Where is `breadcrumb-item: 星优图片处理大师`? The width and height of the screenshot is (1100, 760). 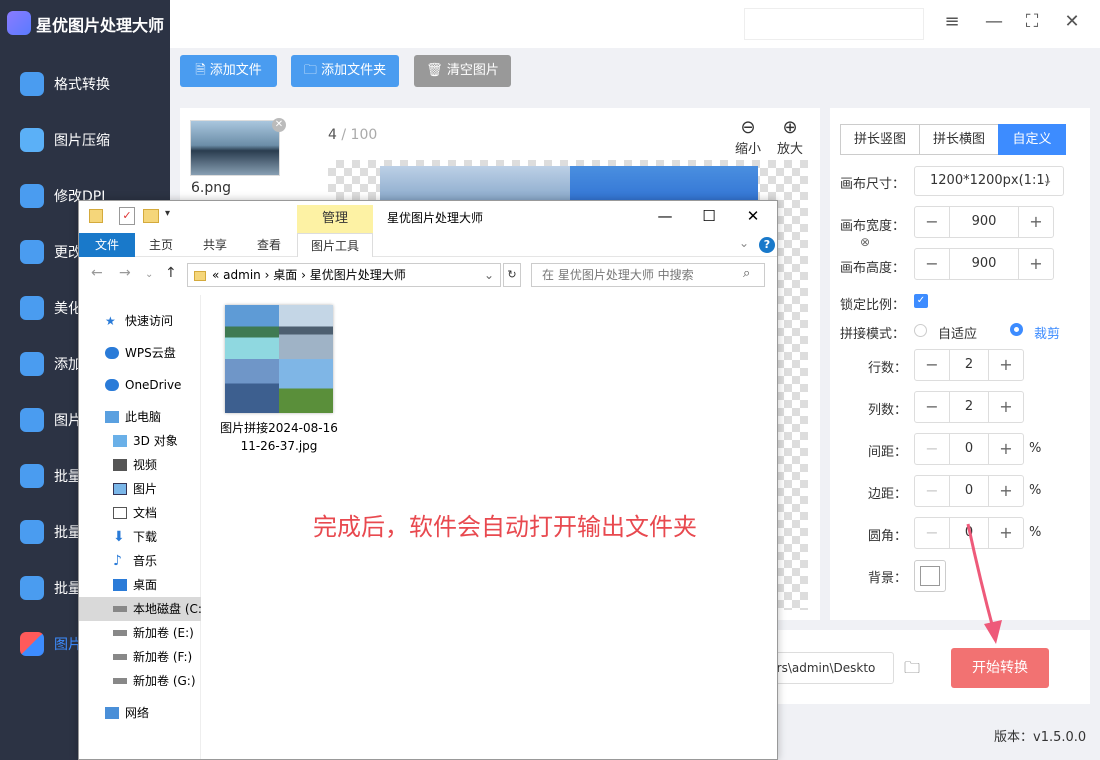 breadcrumb-item: 星优图片处理大师 is located at coordinates (358, 275).